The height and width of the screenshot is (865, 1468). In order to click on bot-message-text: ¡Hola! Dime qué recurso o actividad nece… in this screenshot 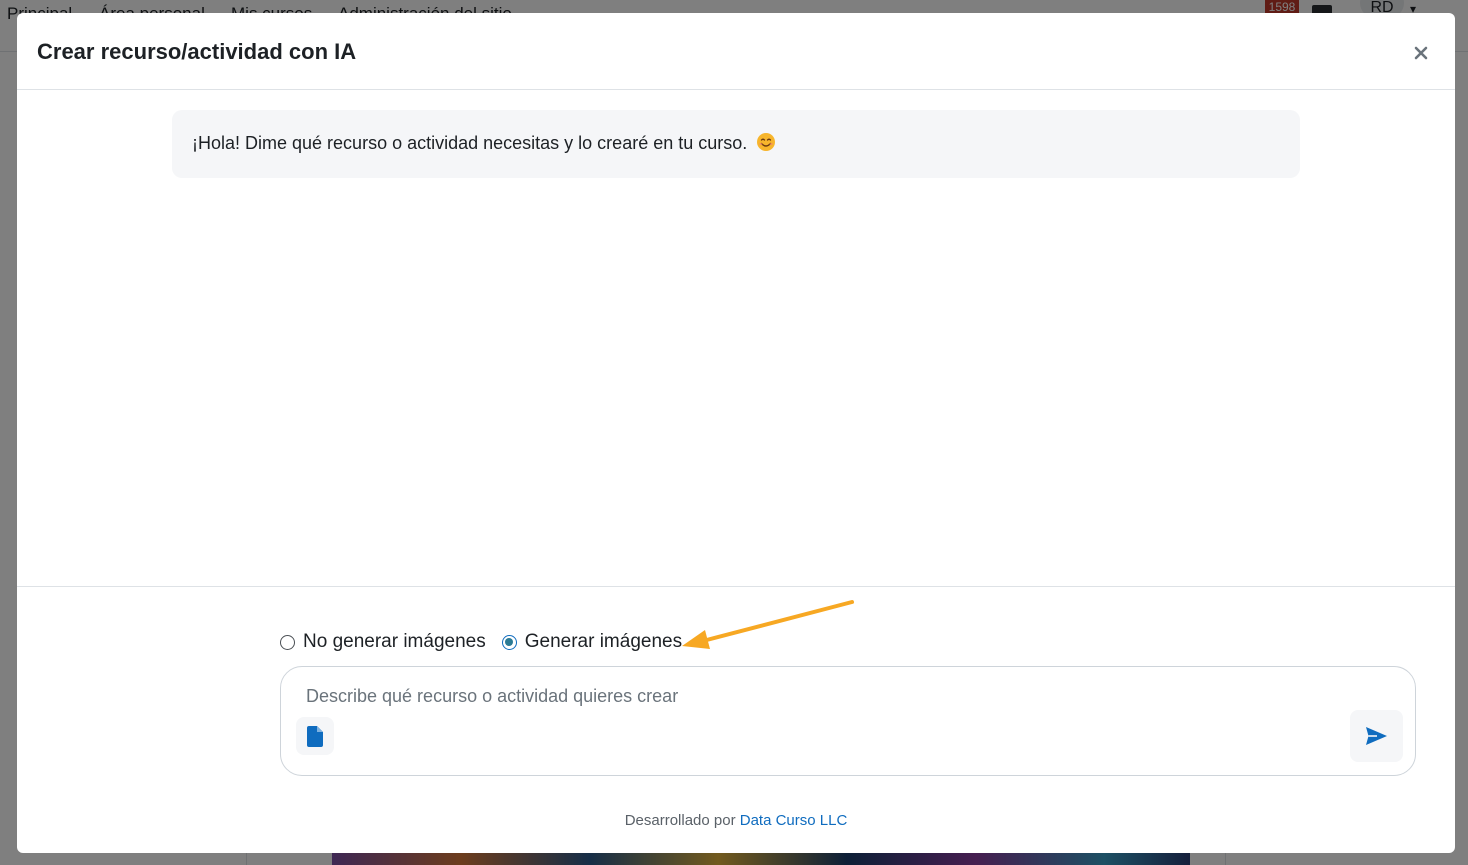, I will do `click(470, 143)`.